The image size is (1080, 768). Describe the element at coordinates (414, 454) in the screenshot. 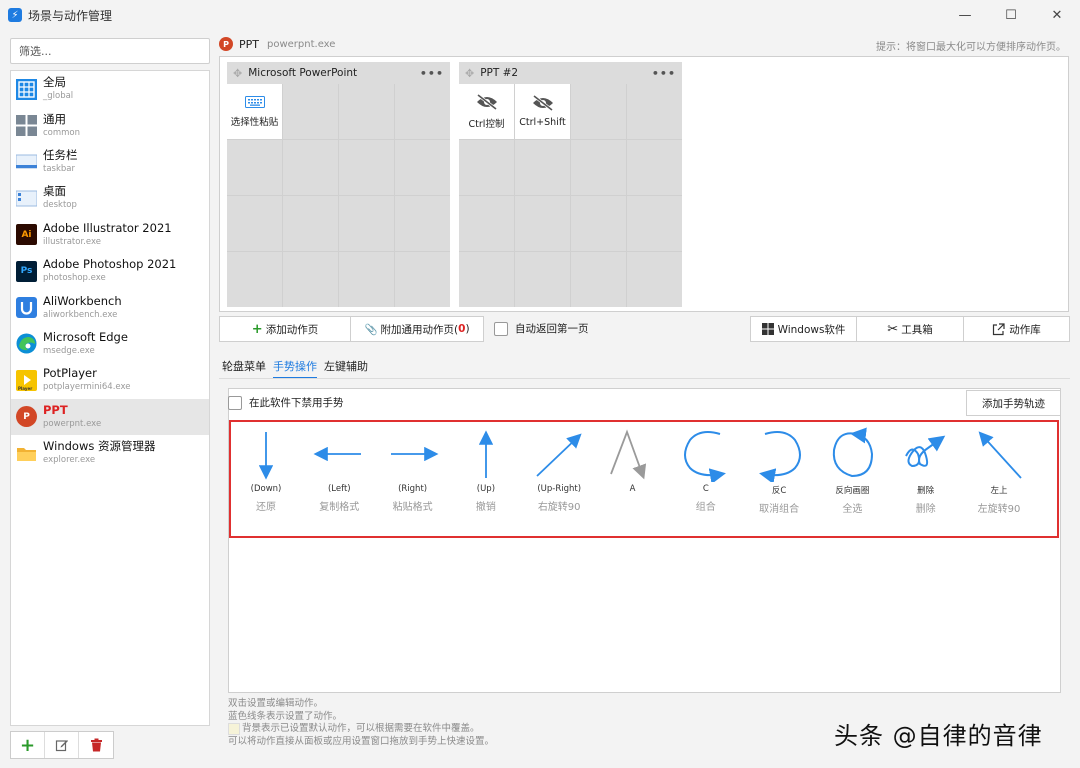

I see `gesture-right-icon` at that location.